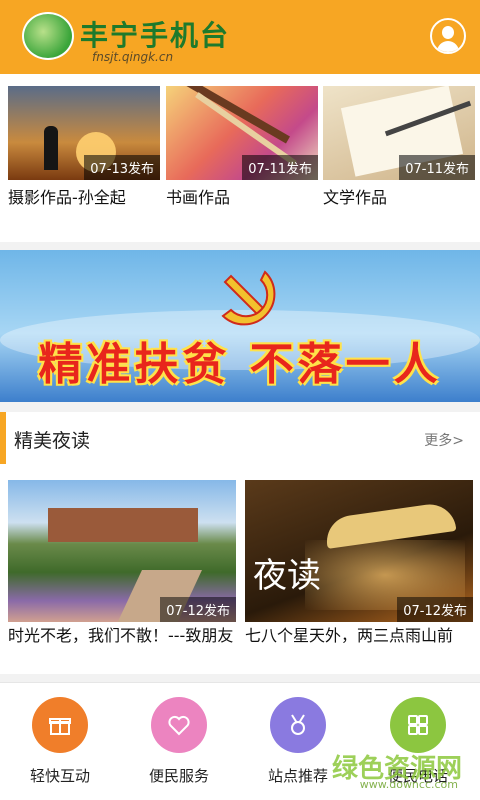  Describe the element at coordinates (418, 725) in the screenshot. I see `grid-icon` at that location.